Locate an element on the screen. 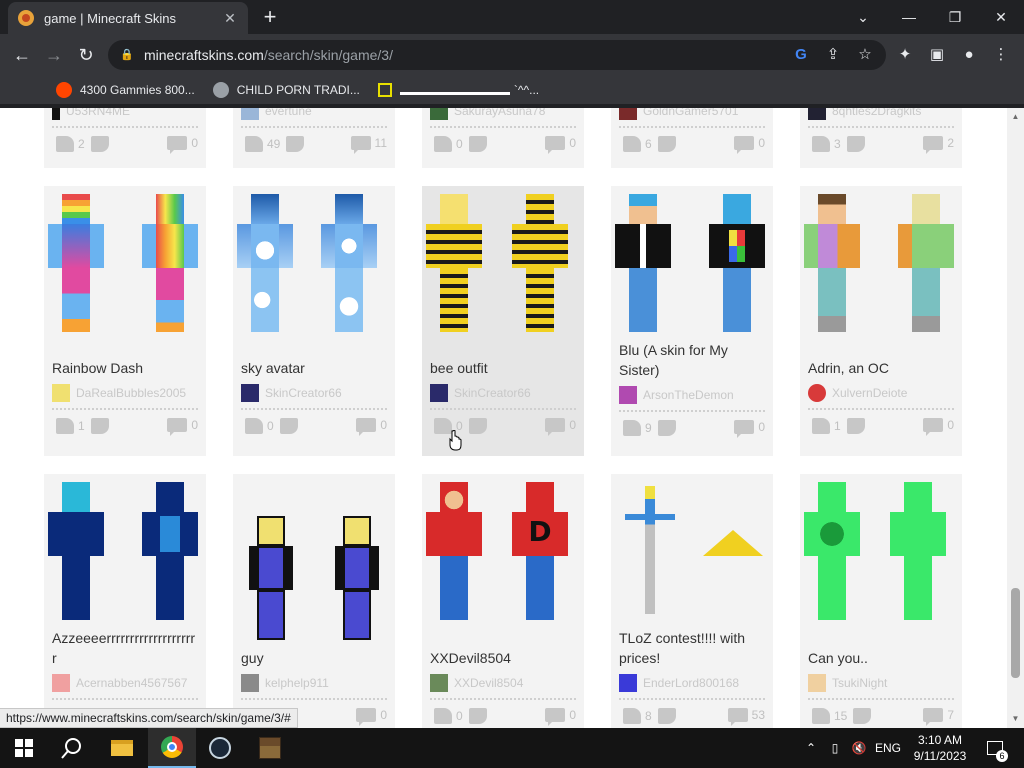 The width and height of the screenshot is (1024, 768). start-button is located at coordinates (24, 748).